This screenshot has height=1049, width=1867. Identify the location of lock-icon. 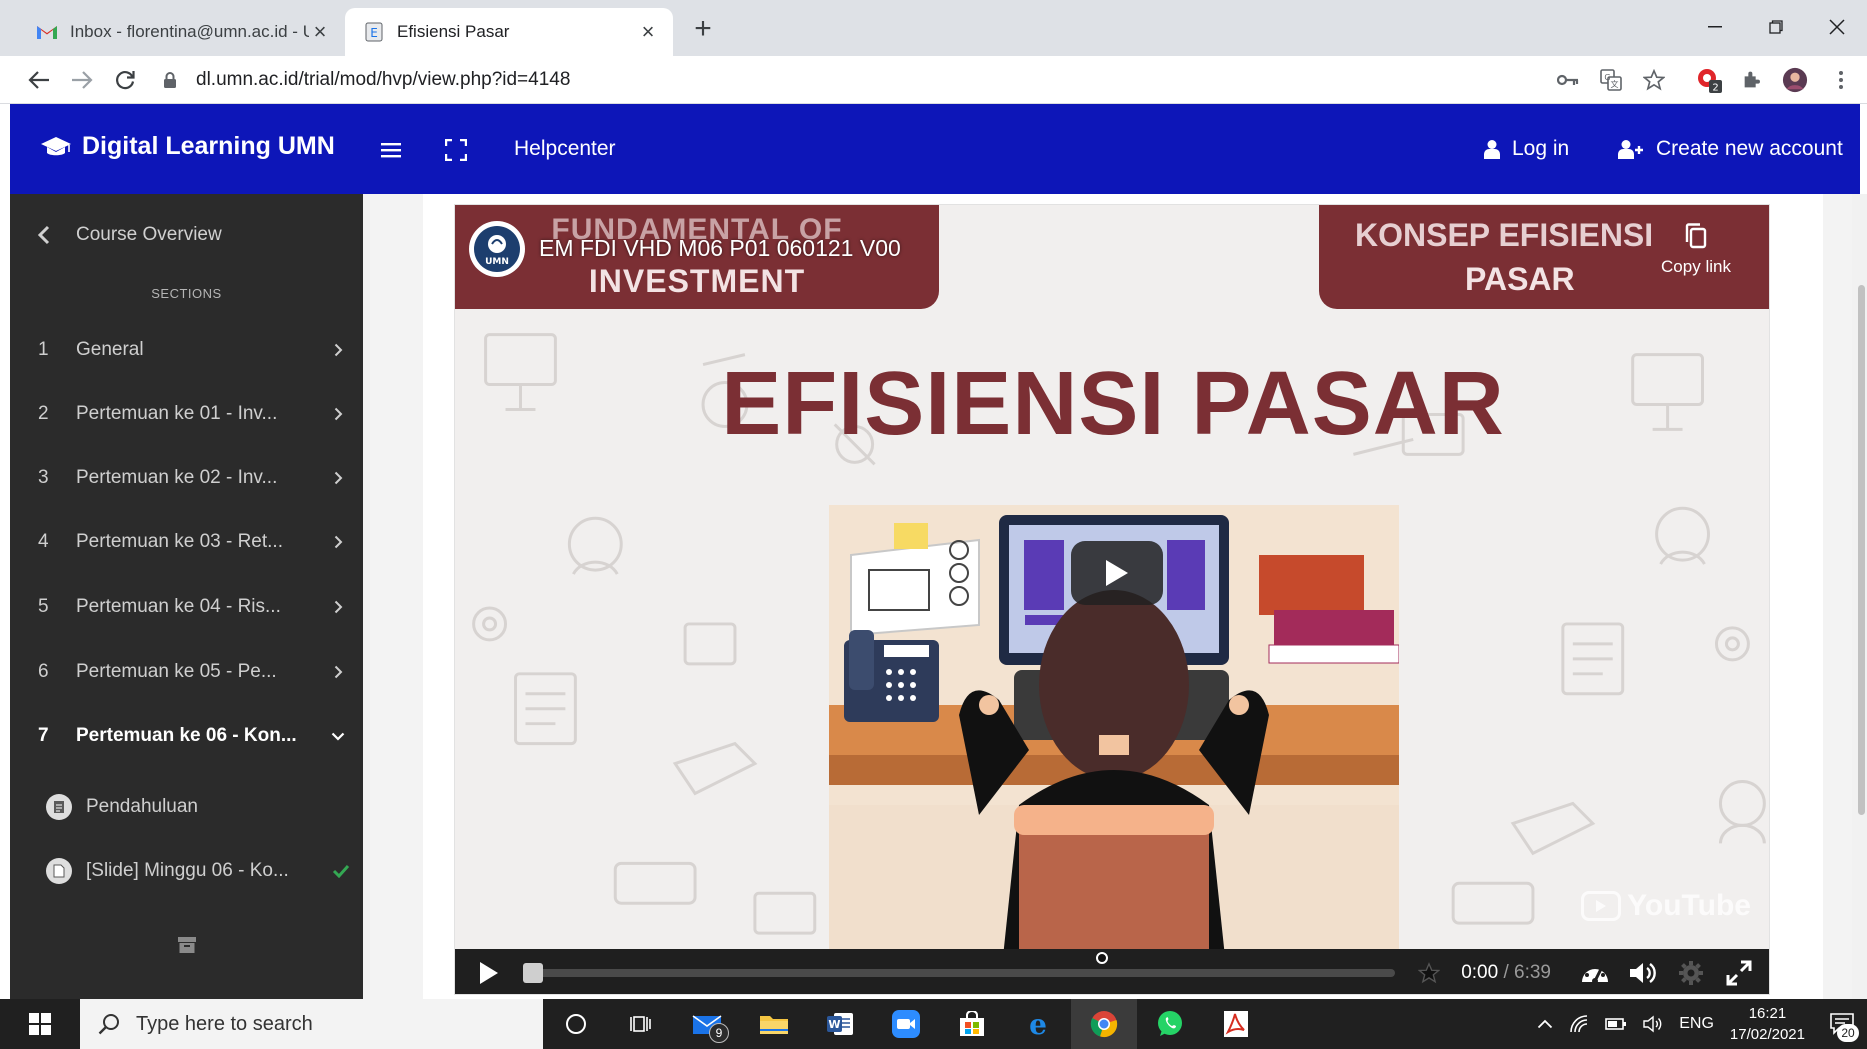
(170, 80).